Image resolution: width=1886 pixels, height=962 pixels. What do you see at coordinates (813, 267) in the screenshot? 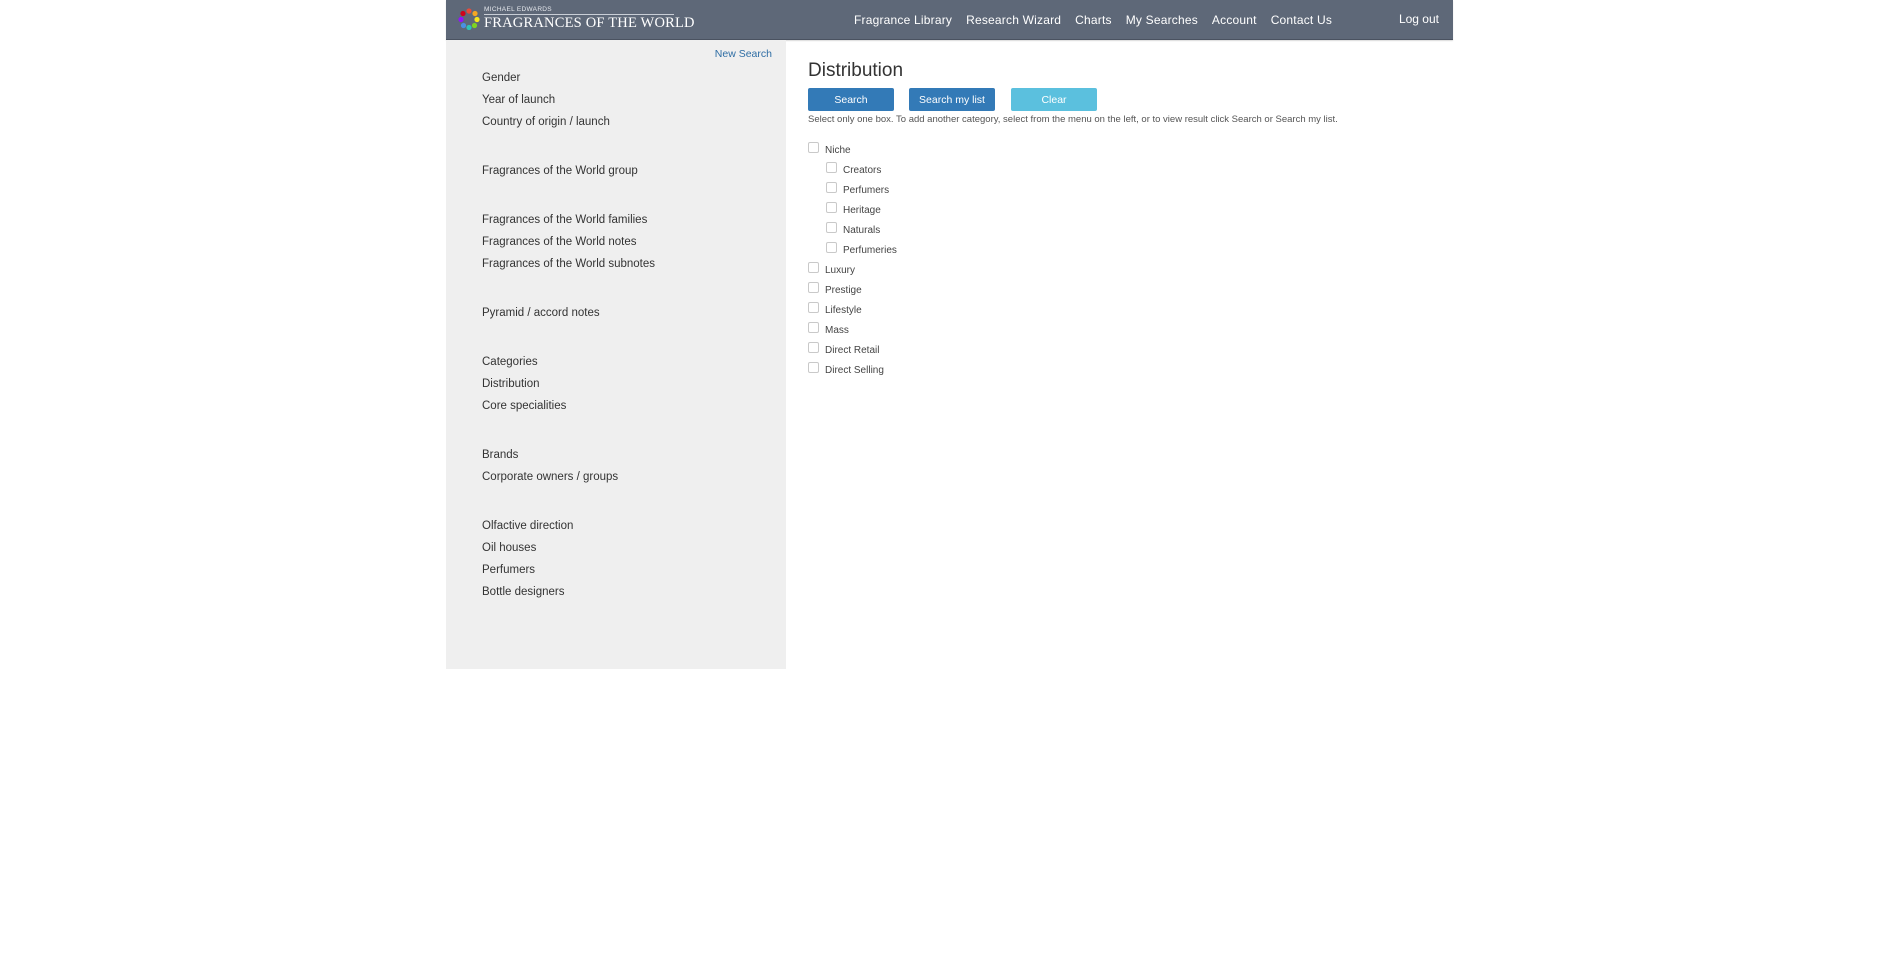
I see `checkbox-luxury` at bounding box center [813, 267].